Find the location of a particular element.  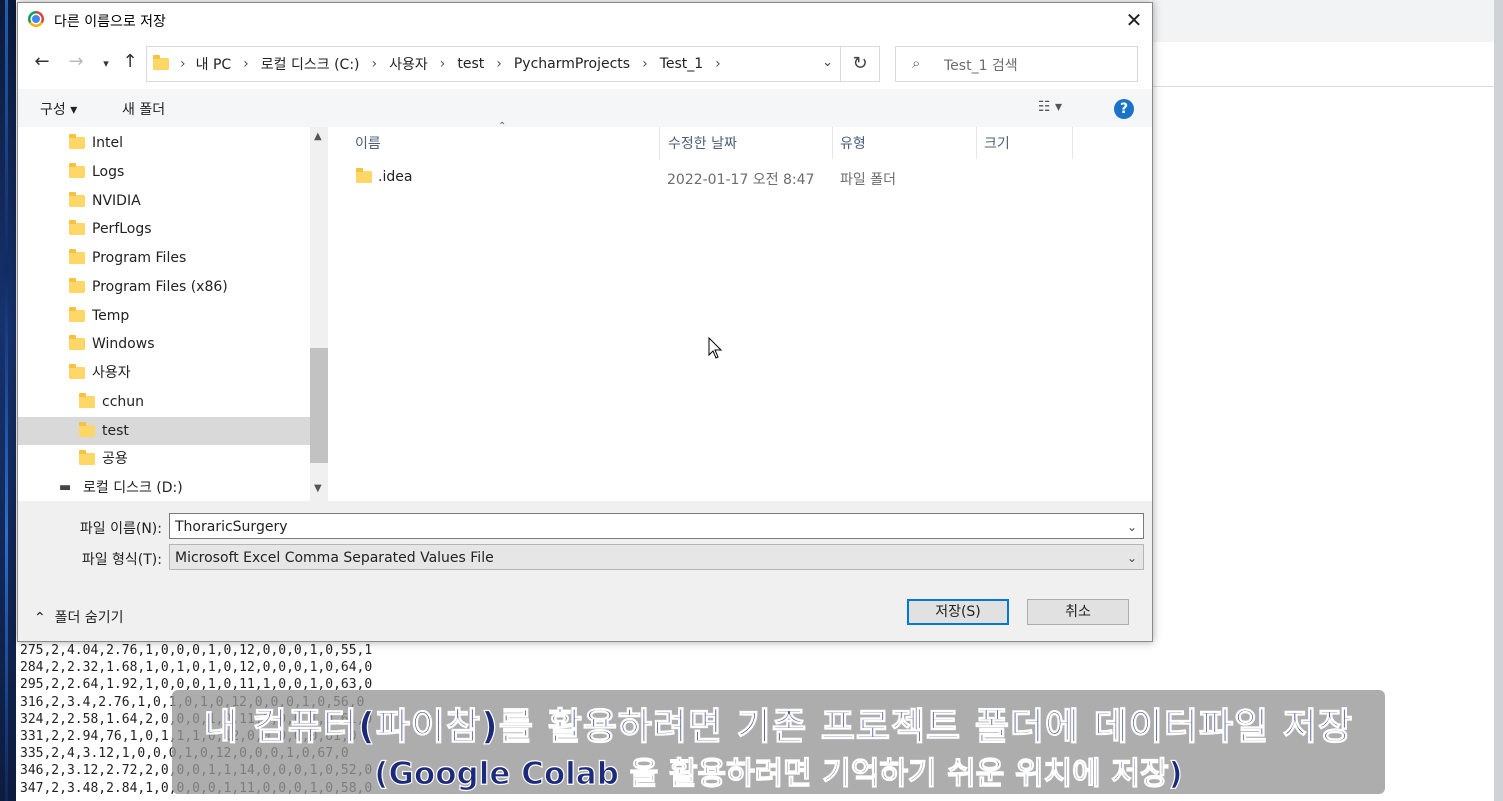

breadcrumb-item: 로컬 디스크 (C:) is located at coordinates (310, 64).